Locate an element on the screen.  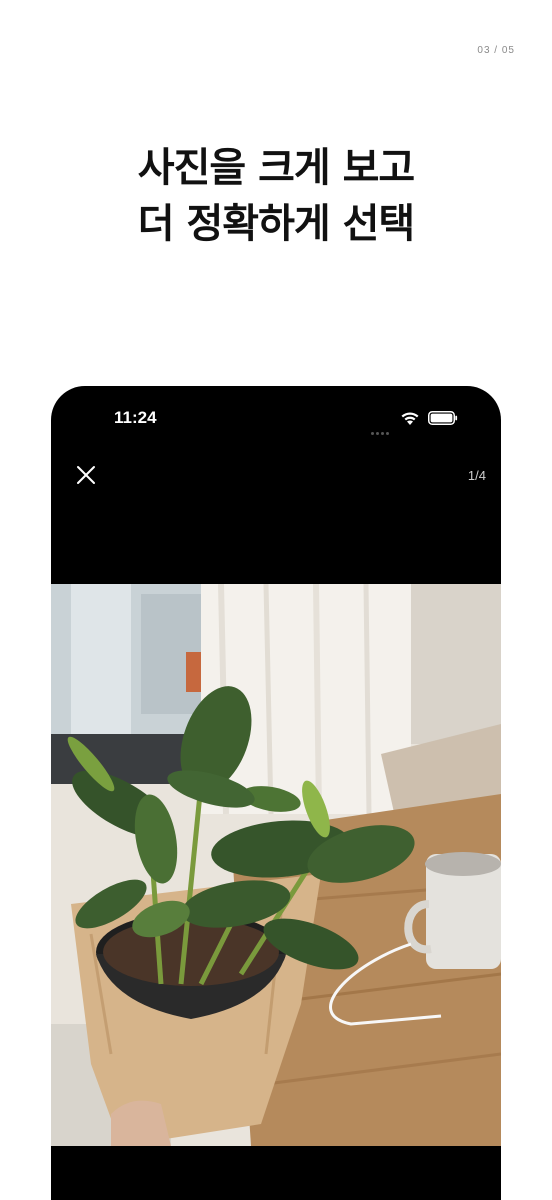
status-time: 11:24 is located at coordinates (135, 417).